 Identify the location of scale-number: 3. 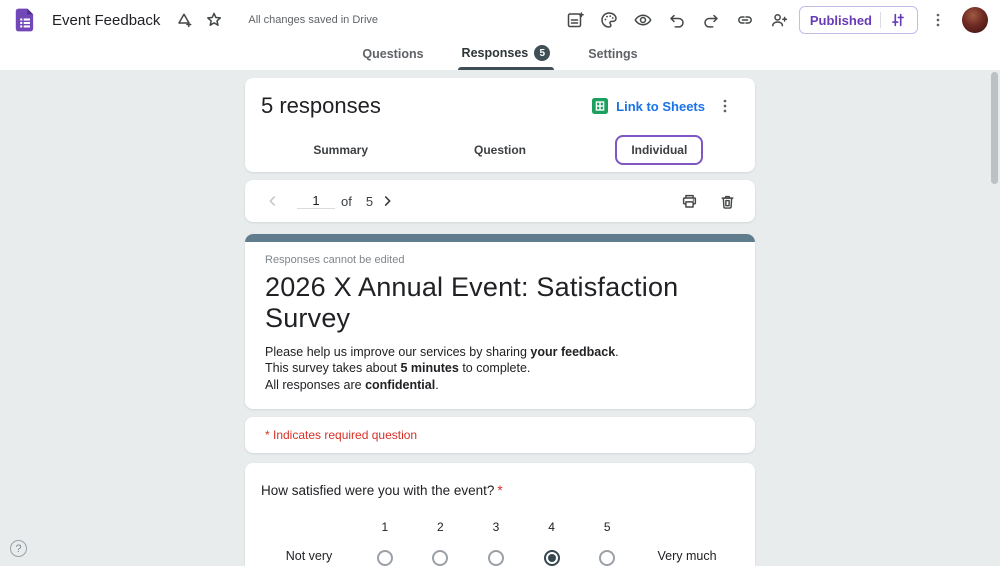
(496, 526).